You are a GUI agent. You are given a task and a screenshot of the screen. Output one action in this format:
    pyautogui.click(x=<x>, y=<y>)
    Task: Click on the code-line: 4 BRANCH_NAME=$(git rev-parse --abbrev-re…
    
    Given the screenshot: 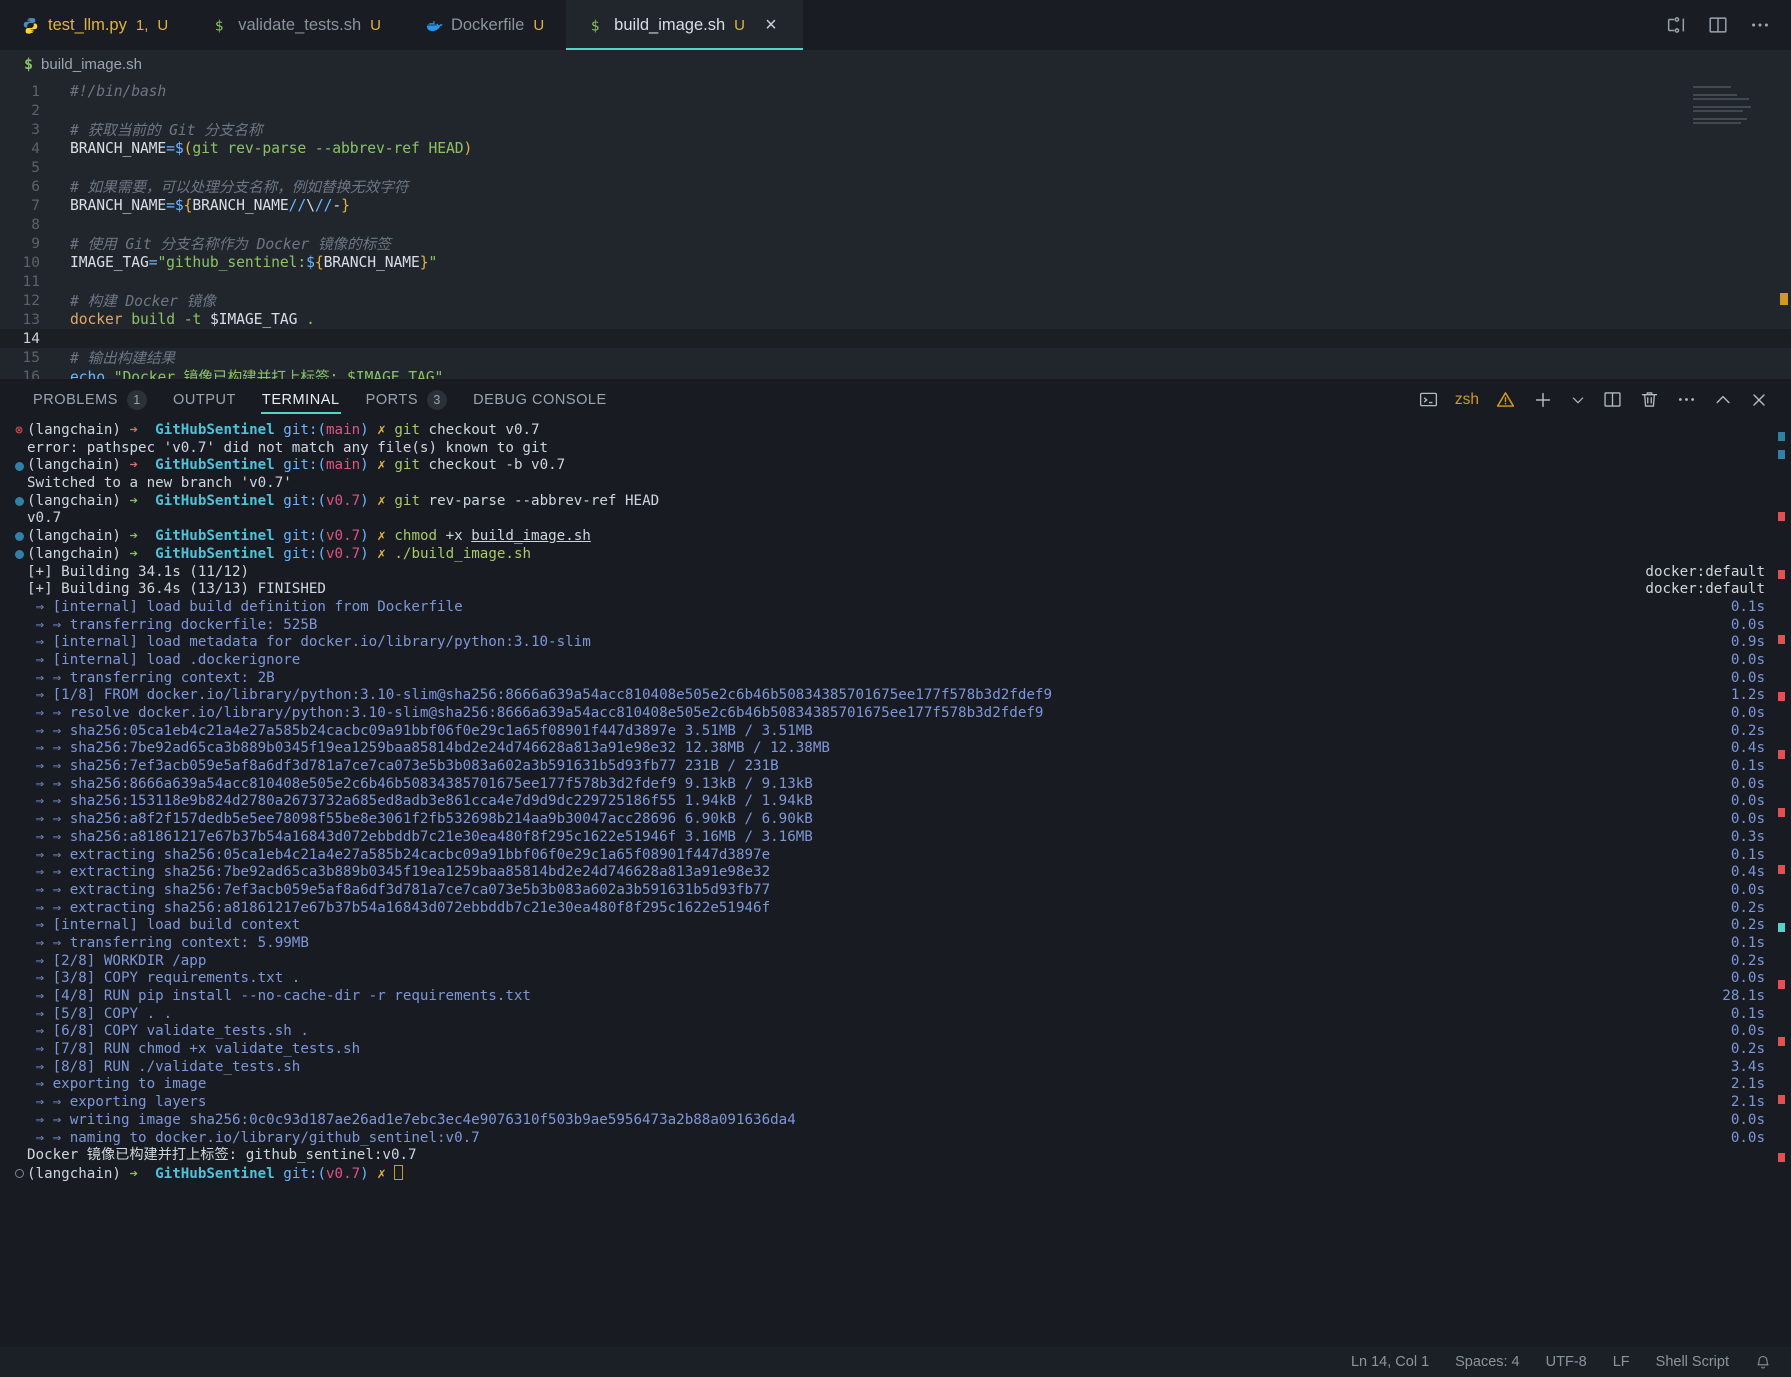 What is the action you would take?
    pyautogui.click(x=895, y=148)
    